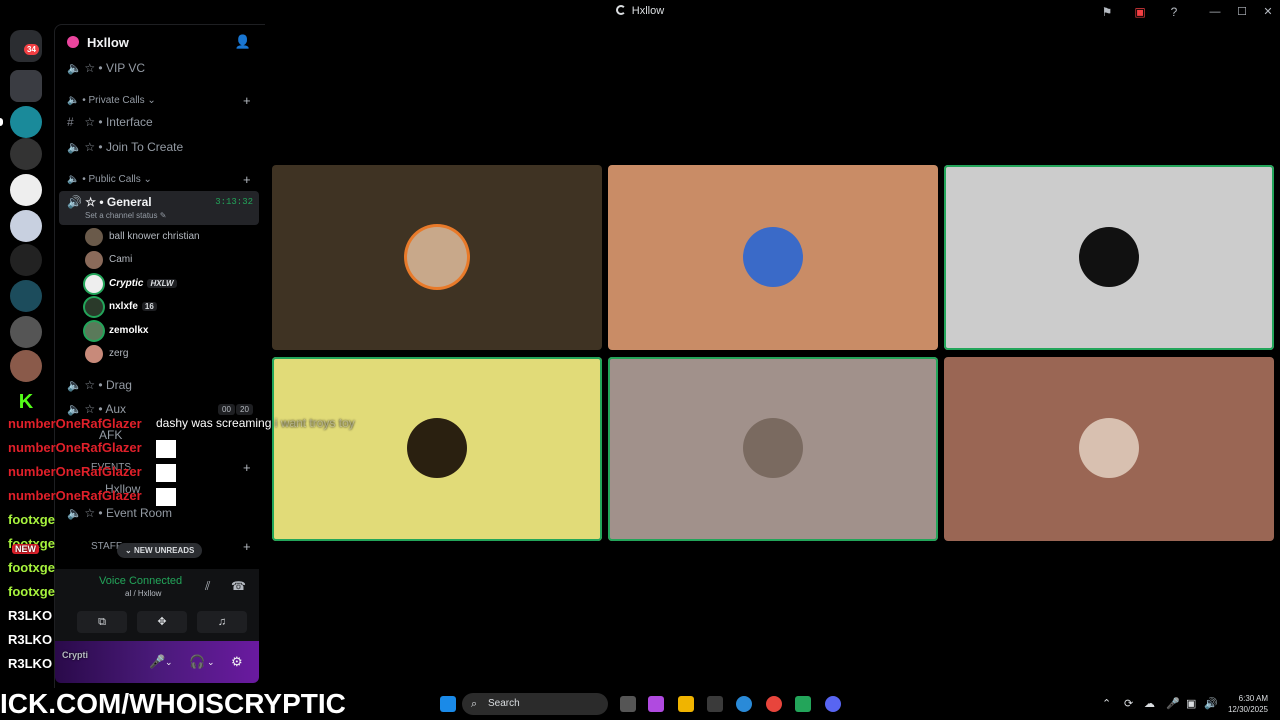 The image size is (1280, 720). What do you see at coordinates (1248, 704) in the screenshot?
I see `clock: 6:30 AM 12/30/2025` at bounding box center [1248, 704].